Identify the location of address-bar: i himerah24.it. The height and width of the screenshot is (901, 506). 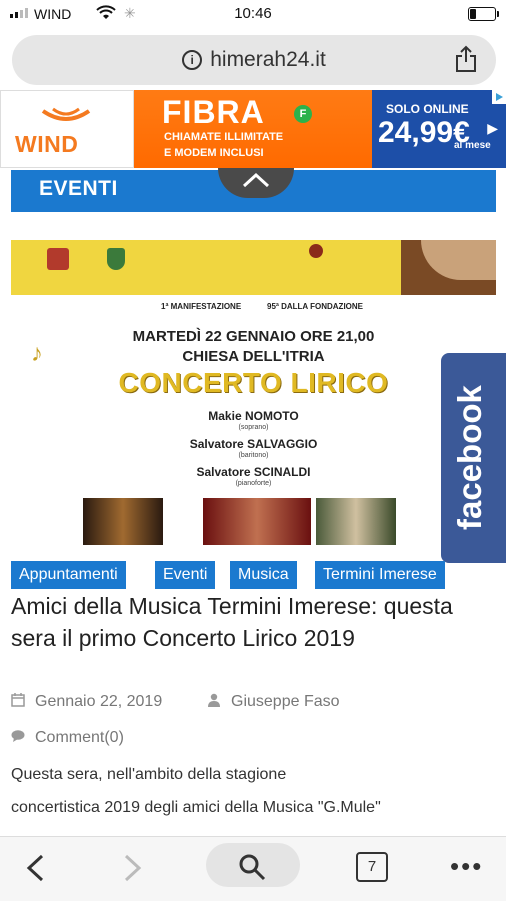
(254, 60).